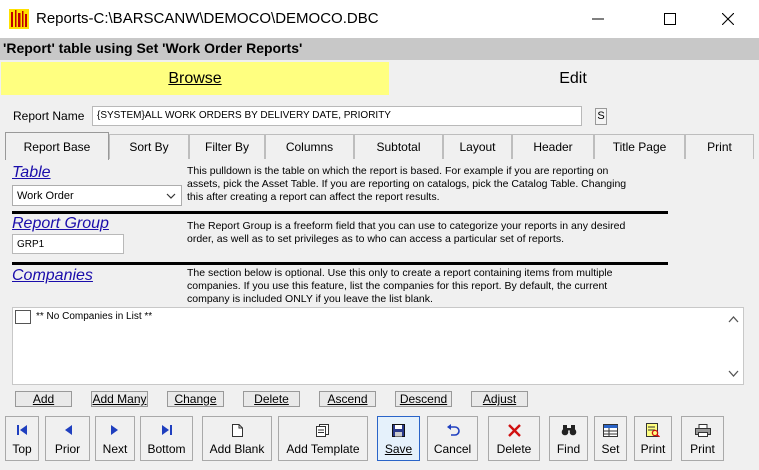 The height and width of the screenshot is (470, 759). I want to click on close-button, so click(728, 19).